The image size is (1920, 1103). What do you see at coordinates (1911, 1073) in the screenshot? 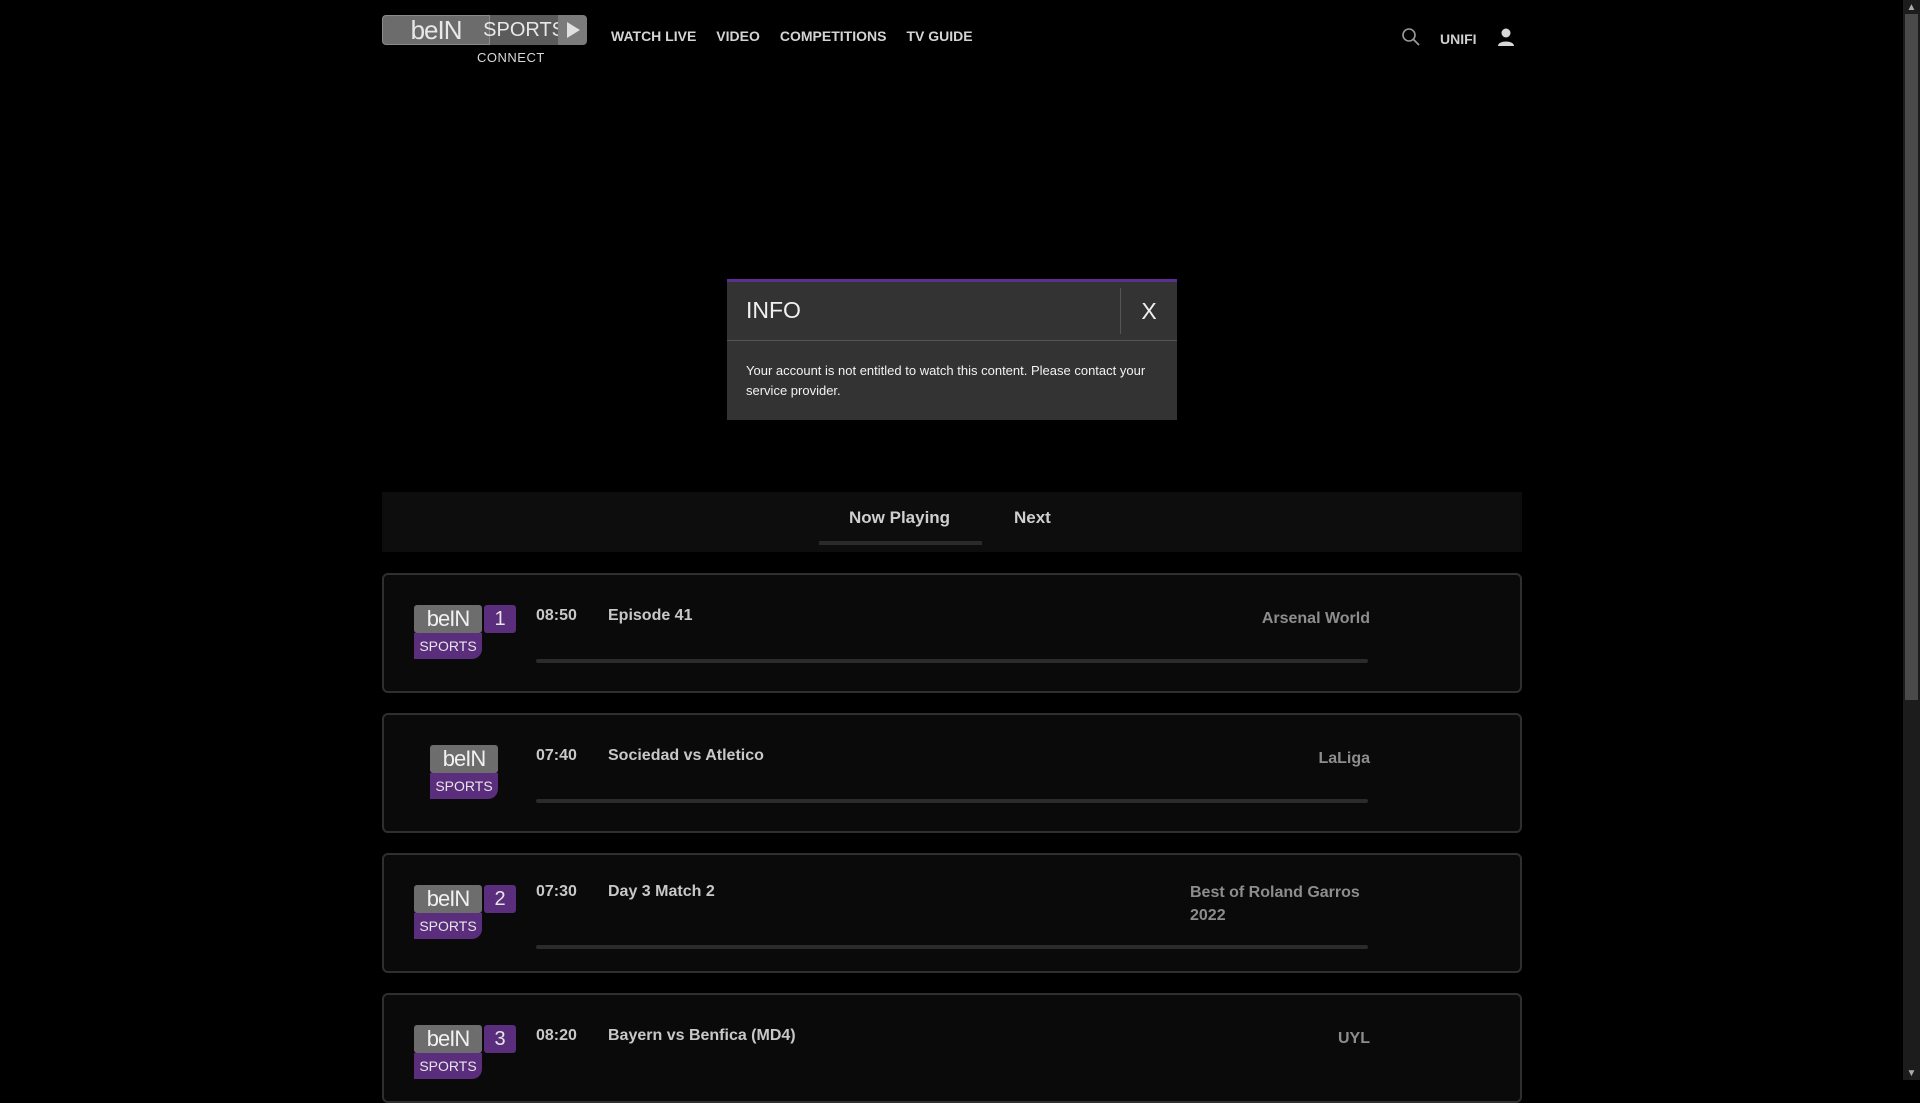
I see `scroll-down-icon: ▼` at bounding box center [1911, 1073].